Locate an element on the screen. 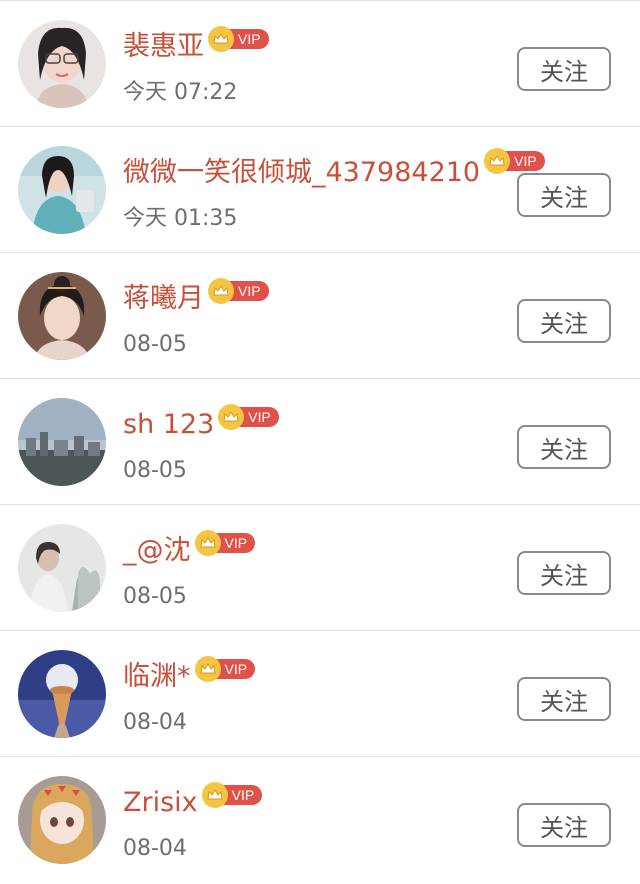 The image size is (640, 884). list-item: 蒋曦月 VIP 08-05 关注 is located at coordinates (320, 316).